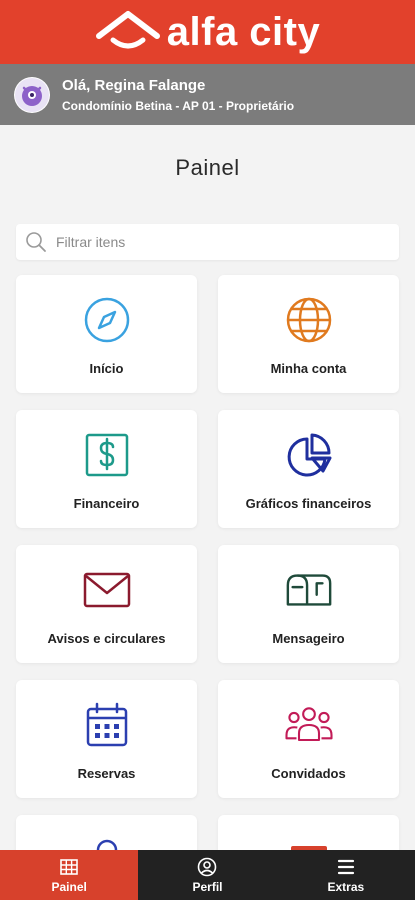 The height and width of the screenshot is (900, 415). I want to click on bottom-navigation: Painel Perfil Extras, so click(207, 875).